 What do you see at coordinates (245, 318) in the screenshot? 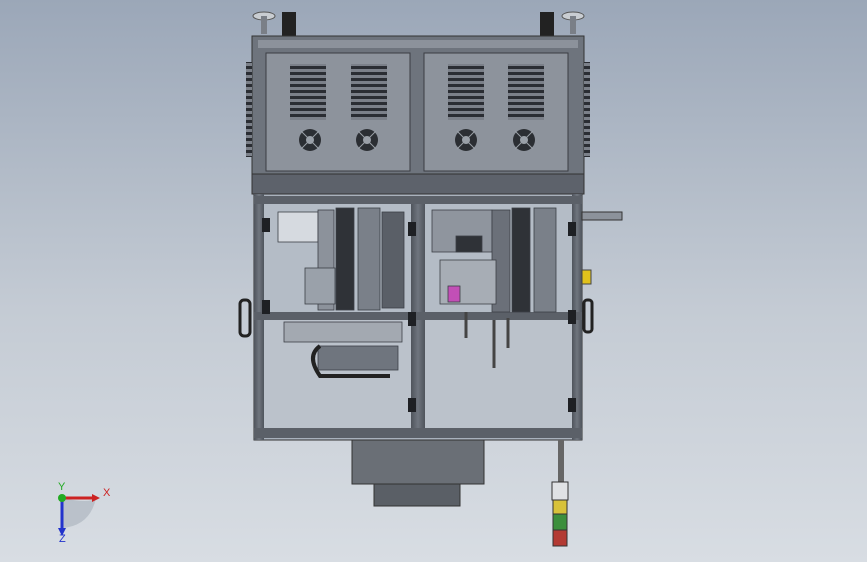
I see `door-handle-left` at bounding box center [245, 318].